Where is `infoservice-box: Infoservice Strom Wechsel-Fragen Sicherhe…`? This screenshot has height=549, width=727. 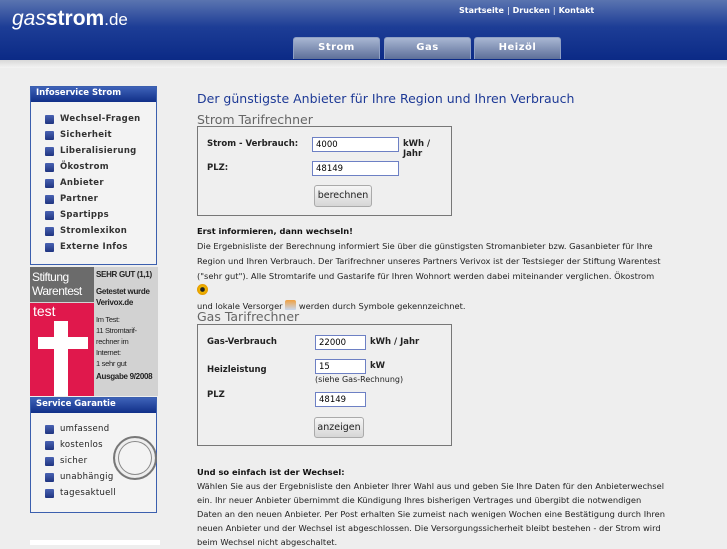
infoservice-box: Infoservice Strom Wechsel-Fragen Sicherhe… is located at coordinates (93, 175).